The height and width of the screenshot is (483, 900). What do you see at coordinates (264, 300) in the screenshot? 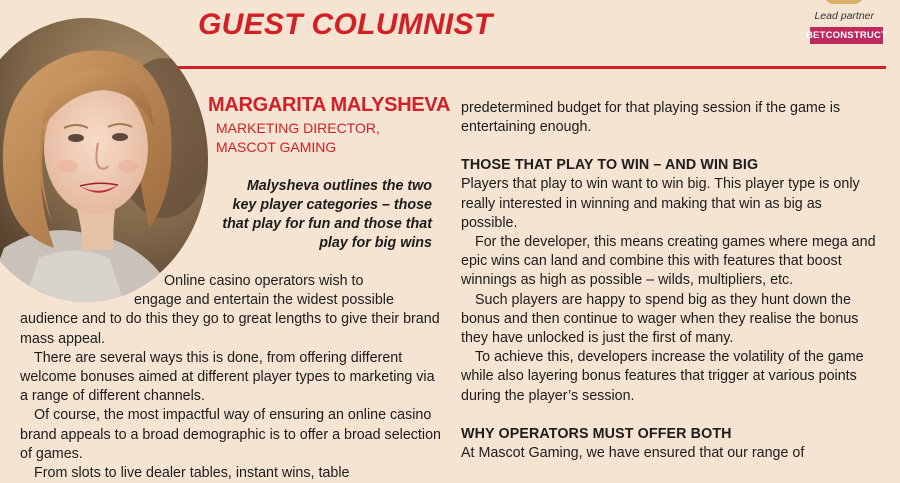
I see `lead-paragraph-line2: engage and entertain the widest possible` at bounding box center [264, 300].